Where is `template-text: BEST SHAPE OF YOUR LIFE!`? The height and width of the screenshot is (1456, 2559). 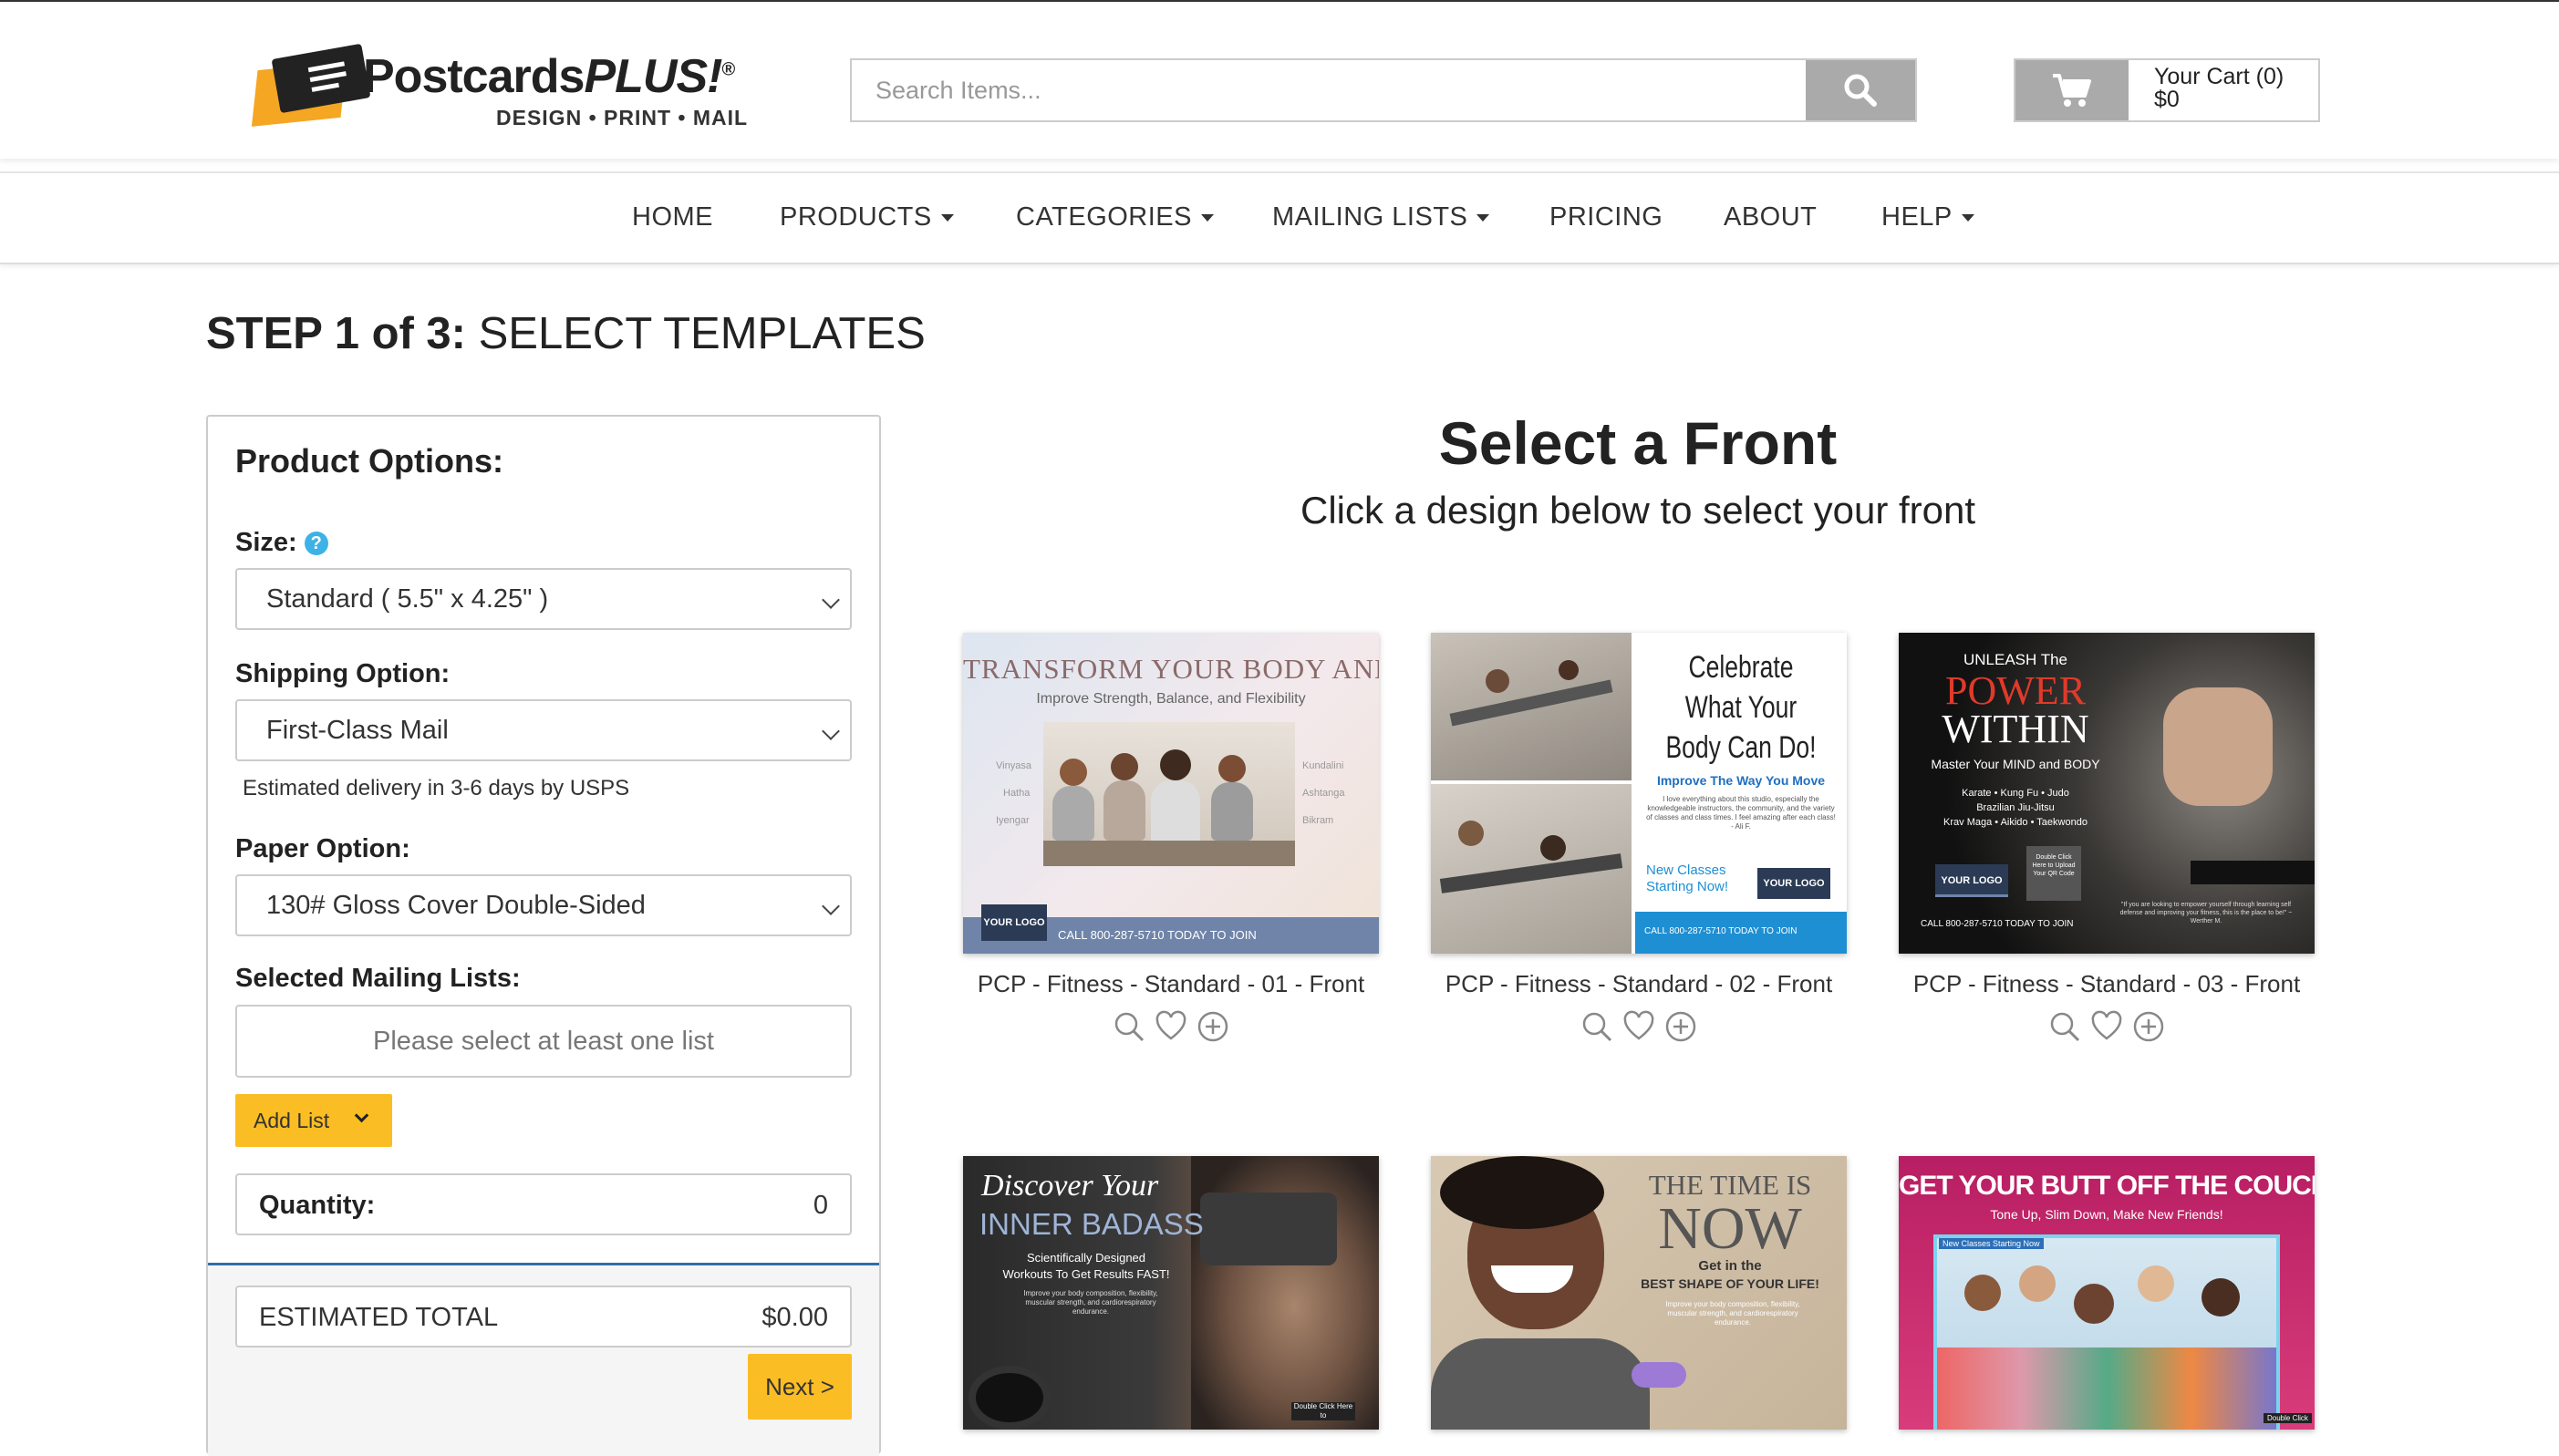
template-text: BEST SHAPE OF YOUR LIFE! is located at coordinates (1730, 1283).